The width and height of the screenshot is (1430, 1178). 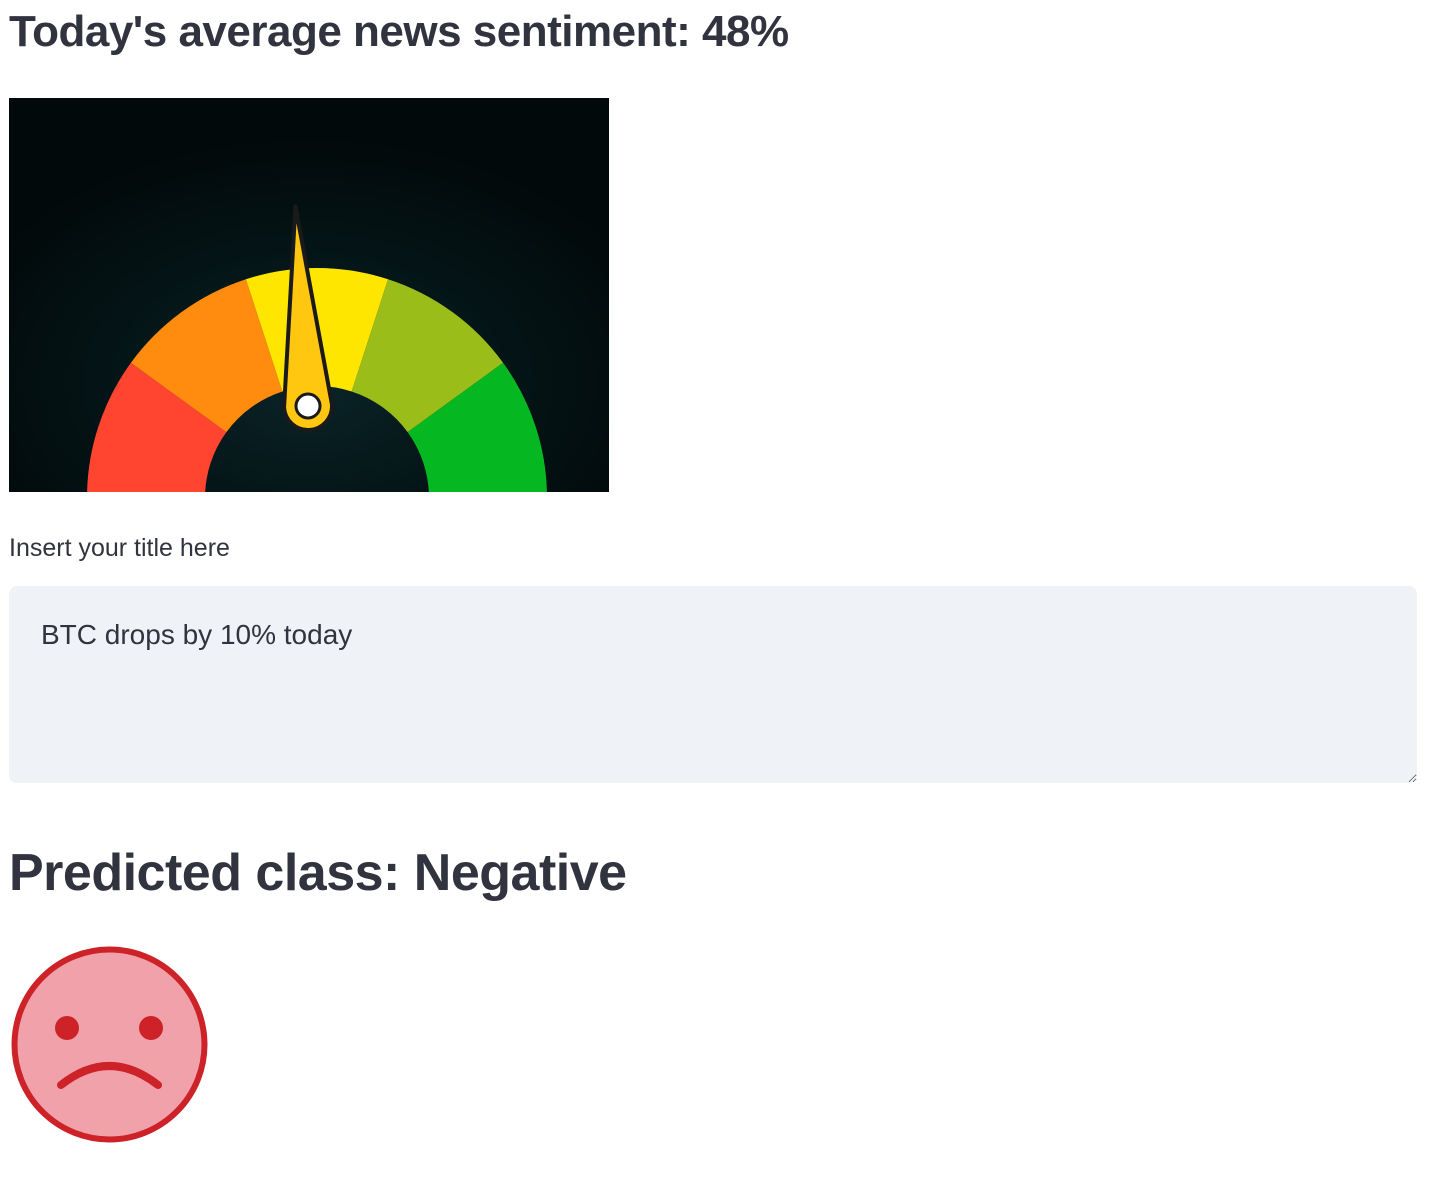 I want to click on sentiment-heading: Today's average news sentiment: 48%, so click(x=399, y=31).